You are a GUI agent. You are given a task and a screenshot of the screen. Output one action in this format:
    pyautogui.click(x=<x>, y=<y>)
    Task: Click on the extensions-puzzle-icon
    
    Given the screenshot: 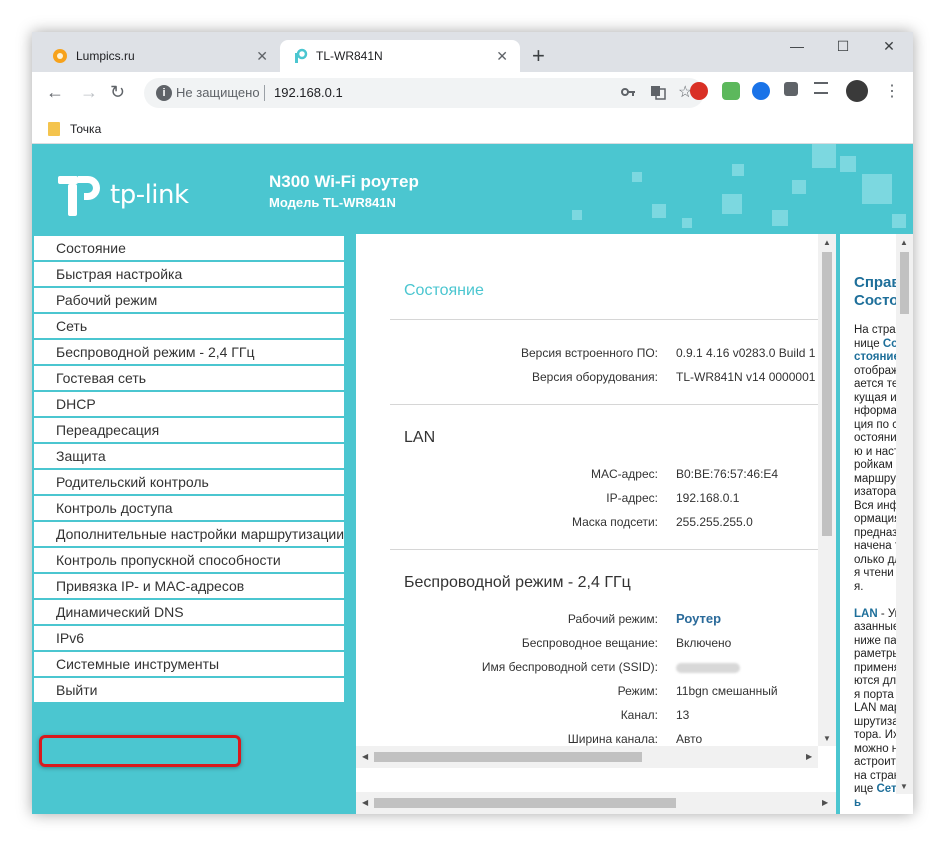 What is the action you would take?
    pyautogui.click(x=791, y=89)
    